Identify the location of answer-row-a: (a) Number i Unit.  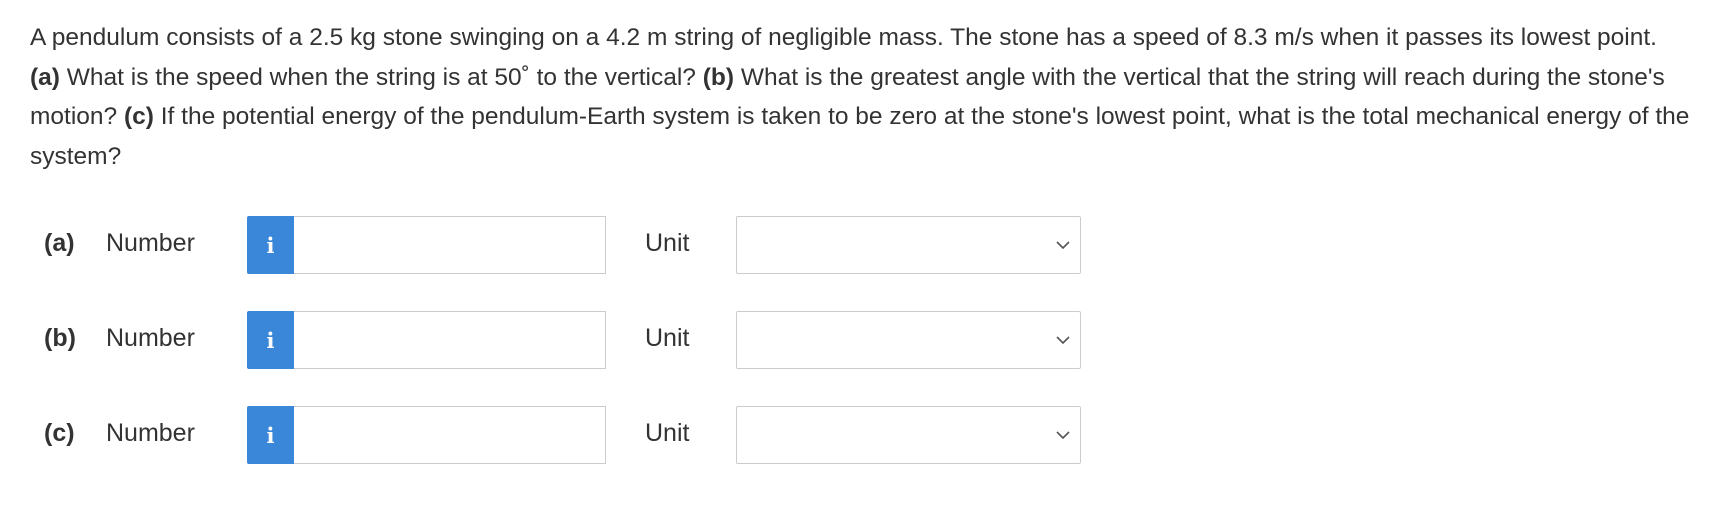
(564, 245).